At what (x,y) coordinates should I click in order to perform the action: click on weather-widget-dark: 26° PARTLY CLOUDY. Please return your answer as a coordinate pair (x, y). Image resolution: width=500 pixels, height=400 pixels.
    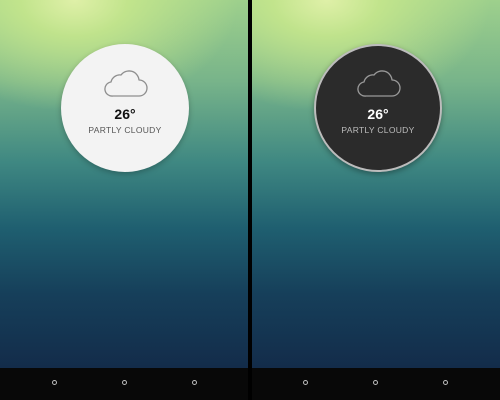
    Looking at the image, I should click on (378, 108).